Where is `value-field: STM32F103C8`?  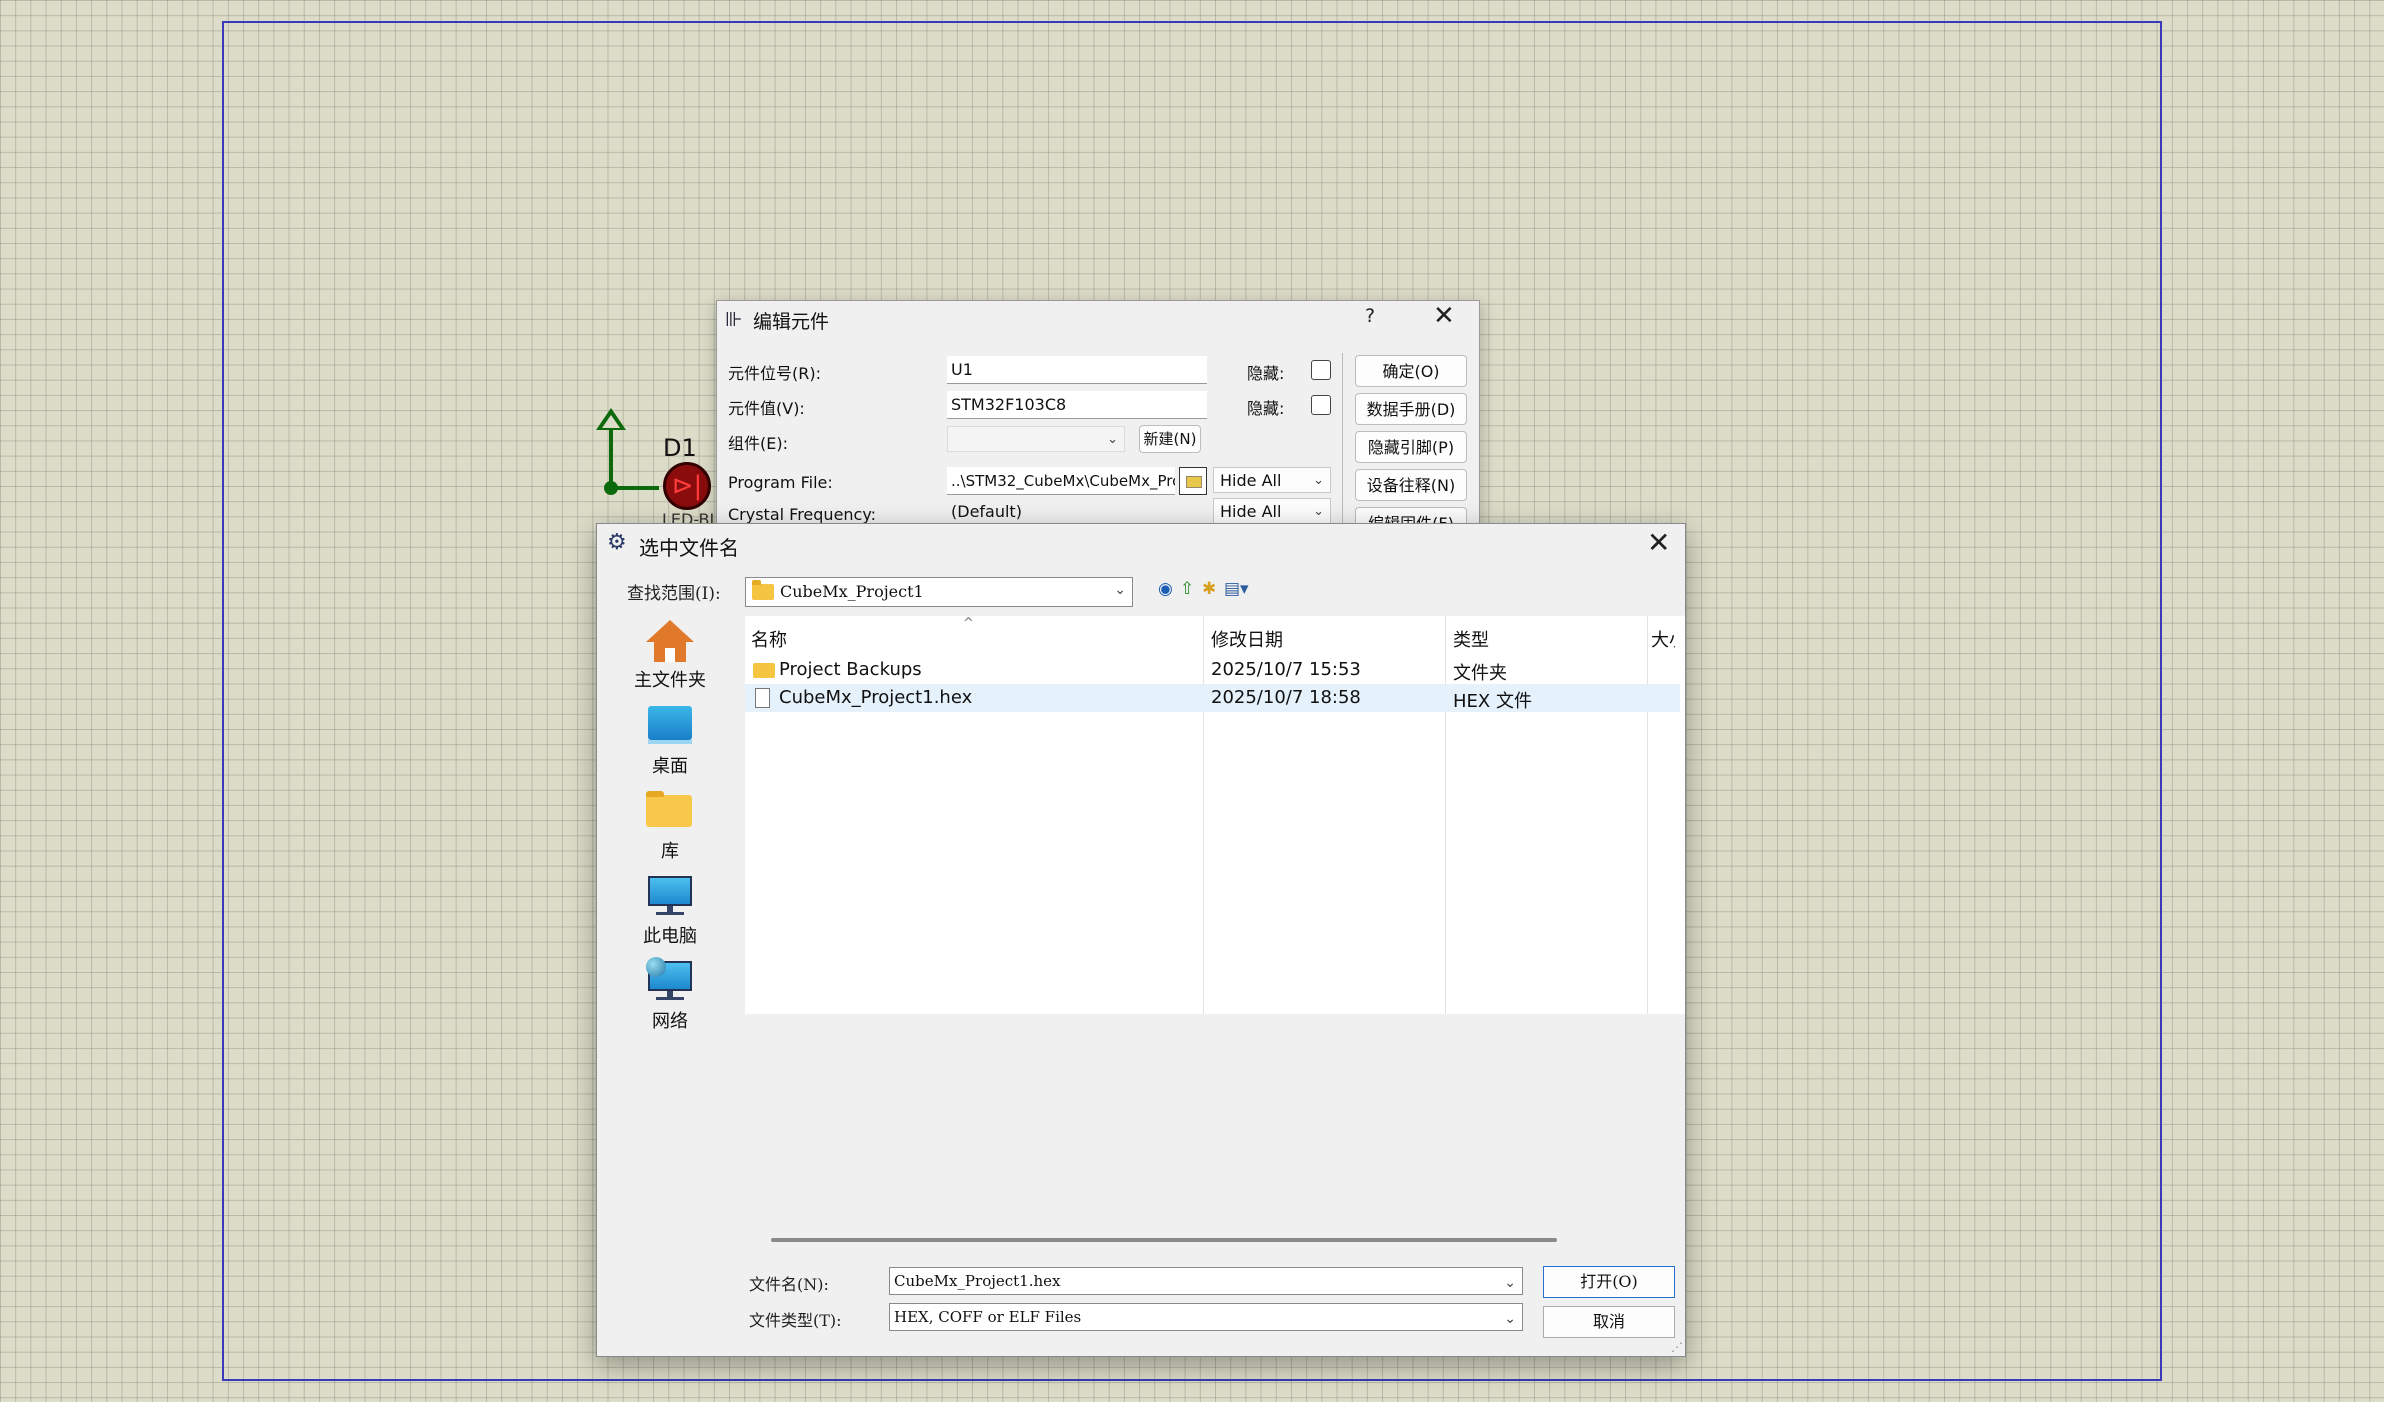
value-field: STM32F103C8 is located at coordinates (1077, 405).